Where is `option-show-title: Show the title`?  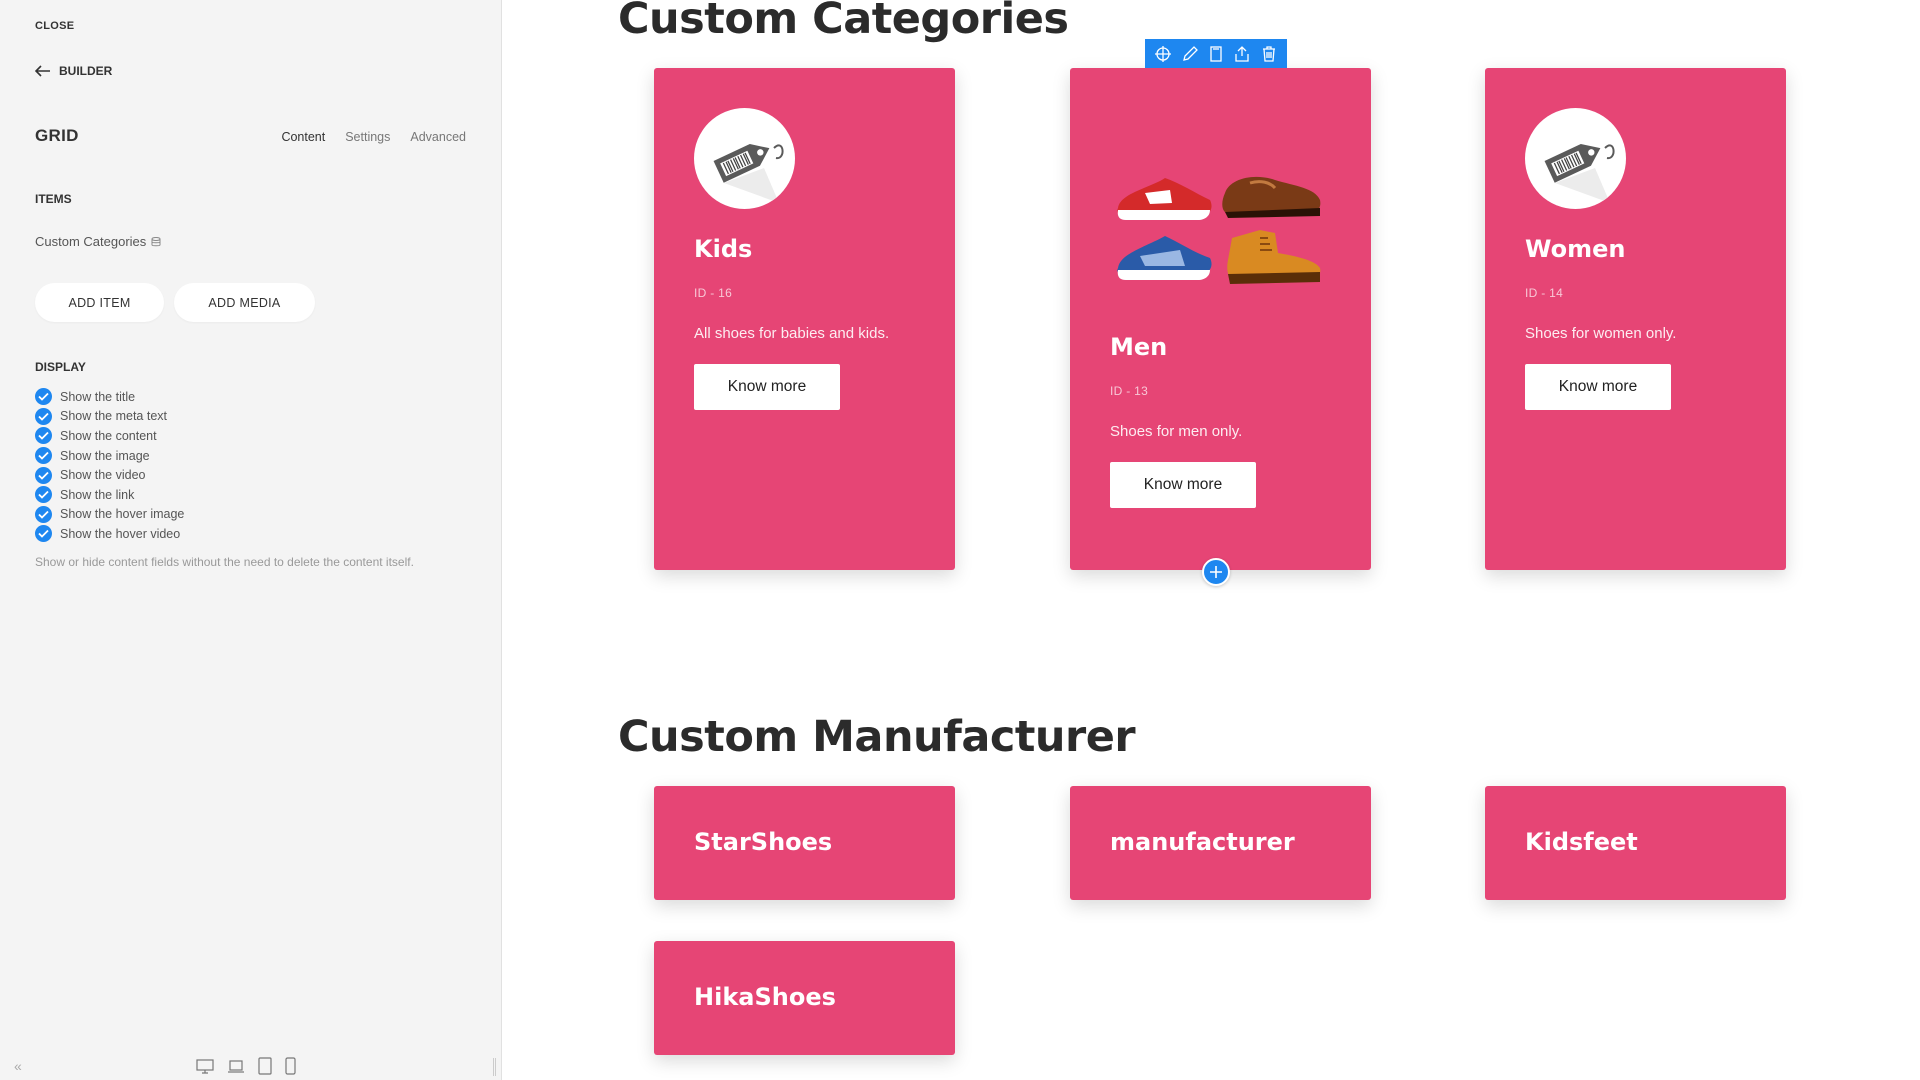 option-show-title: Show the title is located at coordinates (109, 397).